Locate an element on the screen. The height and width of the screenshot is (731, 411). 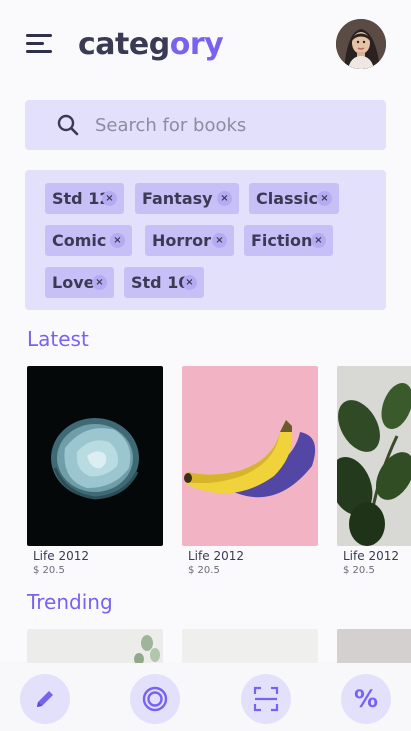
brand-accent-text: ory is located at coordinates (196, 44).